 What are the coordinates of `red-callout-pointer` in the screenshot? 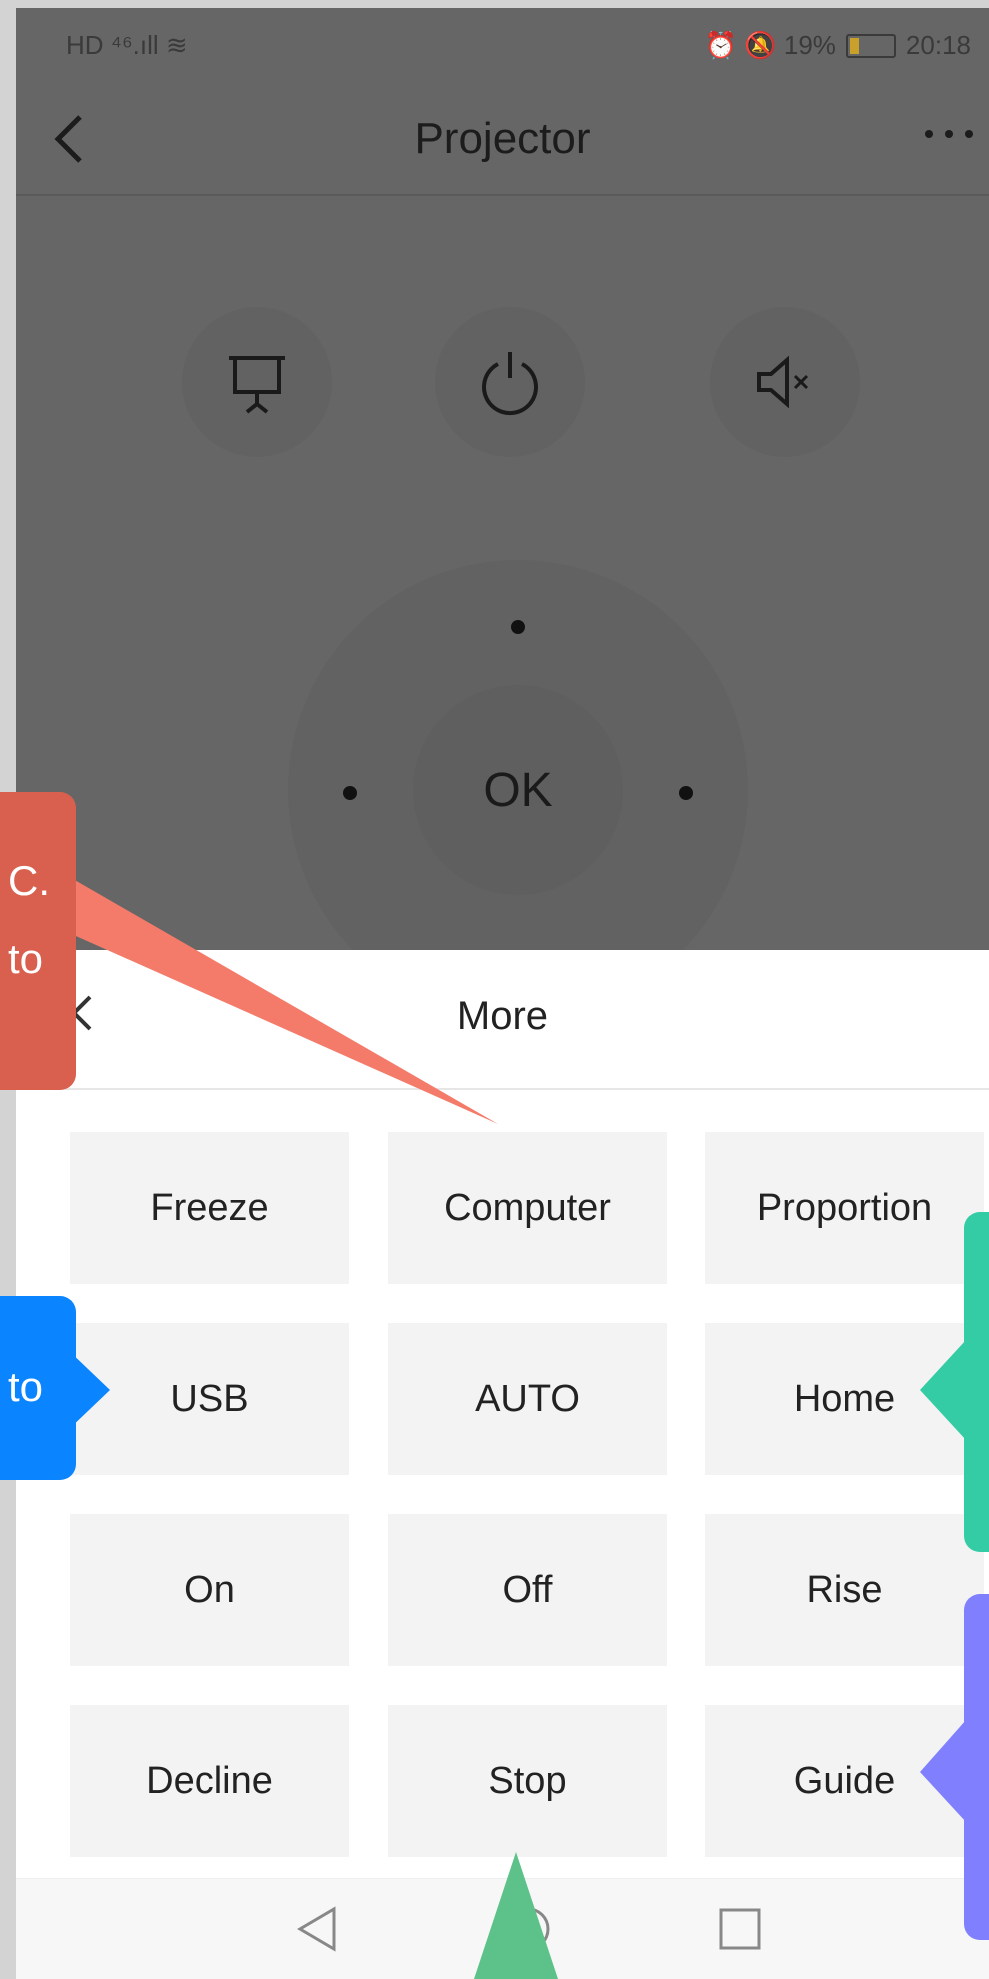 It's located at (269, 992).